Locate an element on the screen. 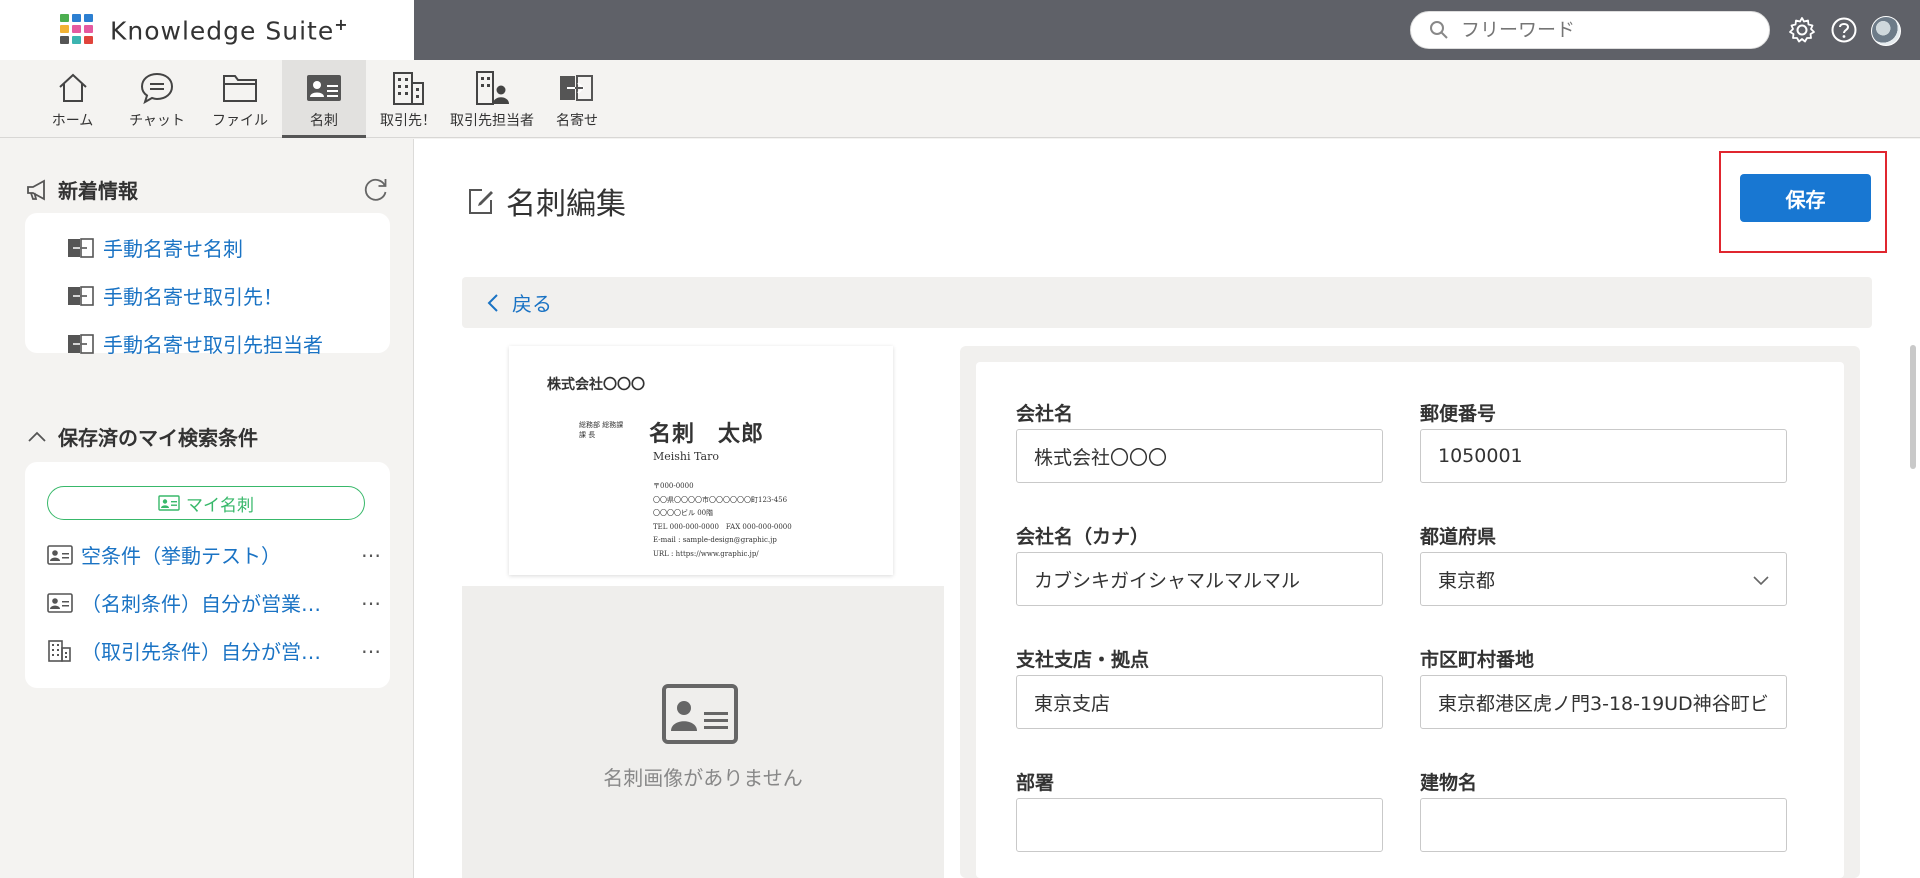 The height and width of the screenshot is (878, 1920). nav-account: 取引先！ is located at coordinates (408, 99).